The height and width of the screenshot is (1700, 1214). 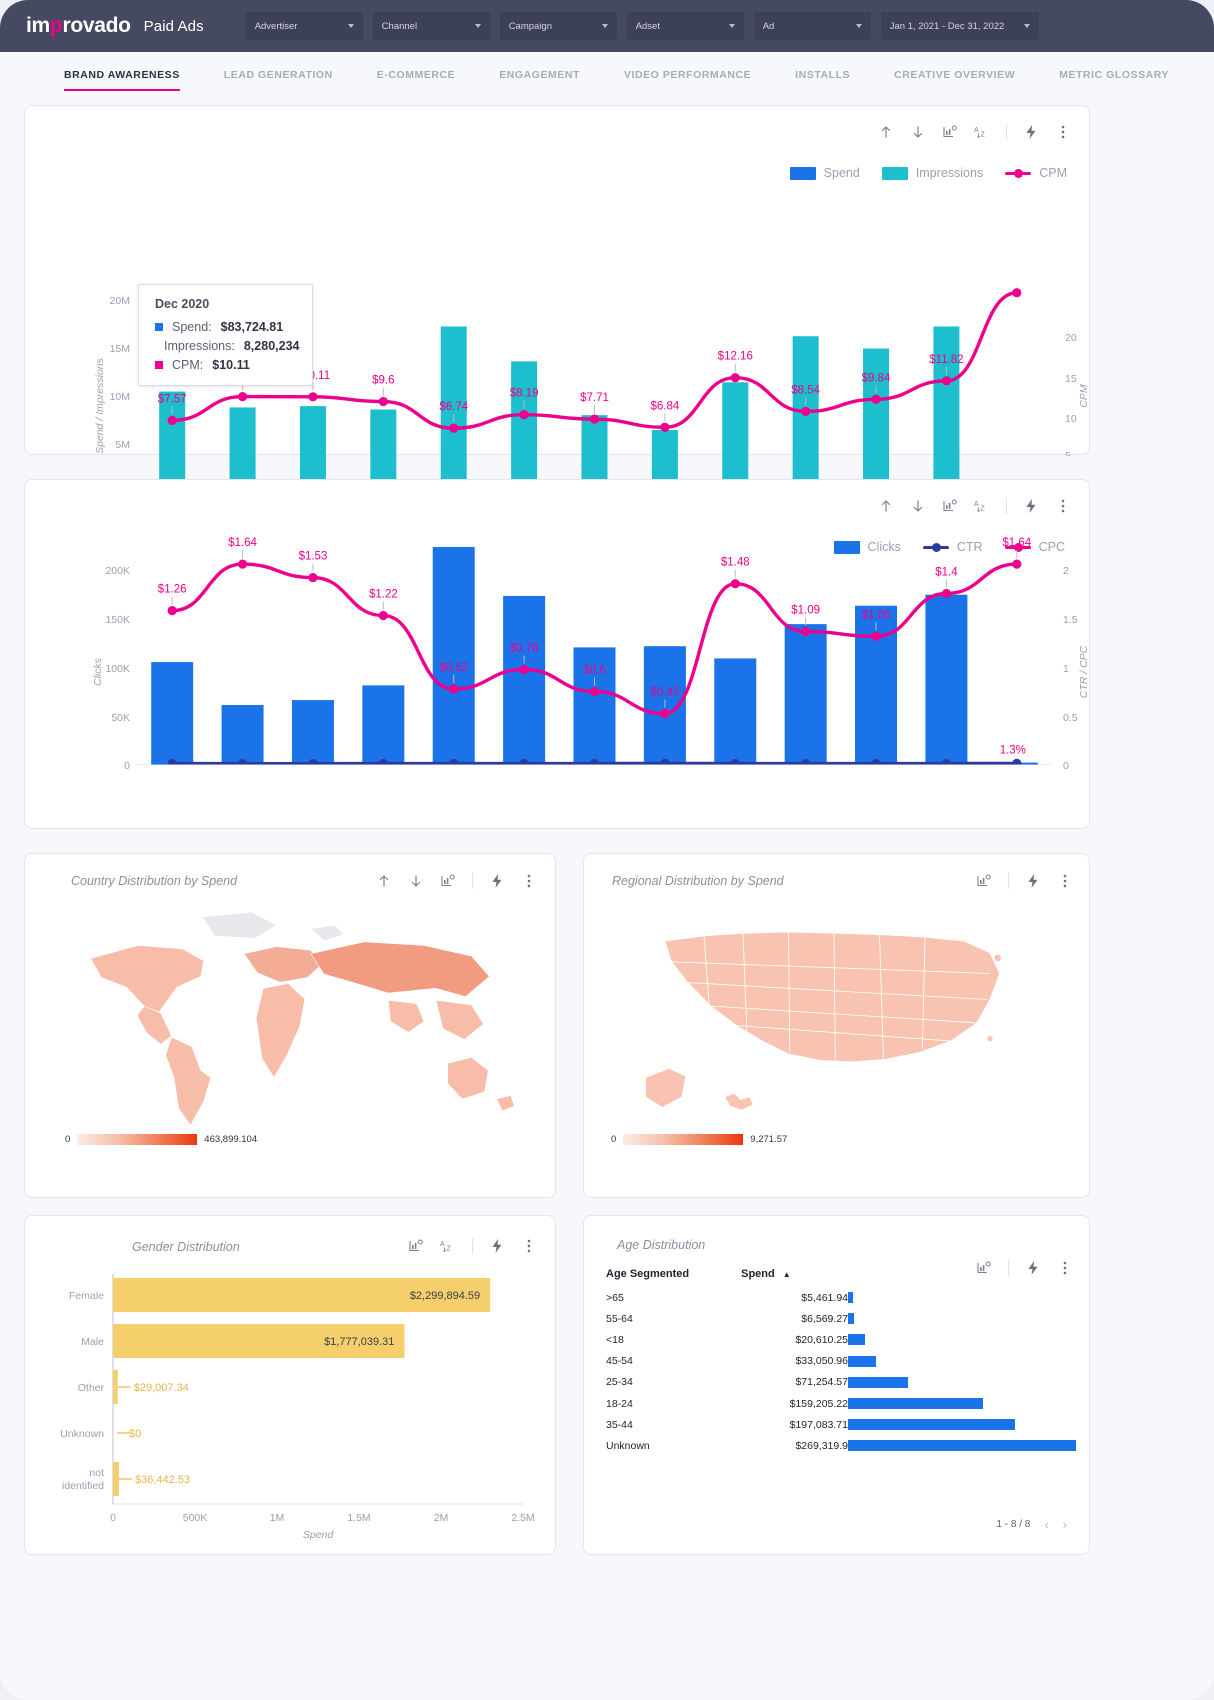 What do you see at coordinates (834, 1032) in the screenshot?
I see `usa-map` at bounding box center [834, 1032].